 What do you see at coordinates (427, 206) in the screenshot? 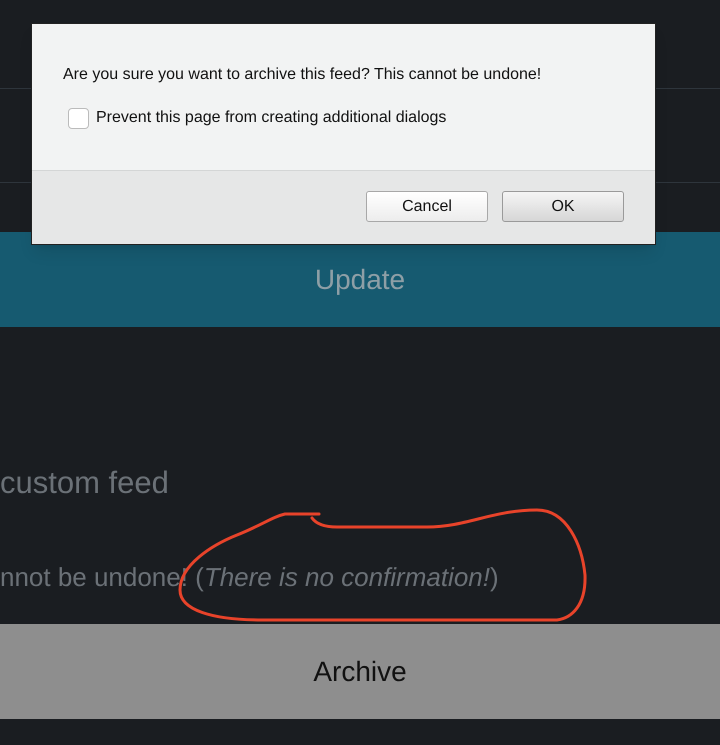
I see `dialog-button: Cancel` at bounding box center [427, 206].